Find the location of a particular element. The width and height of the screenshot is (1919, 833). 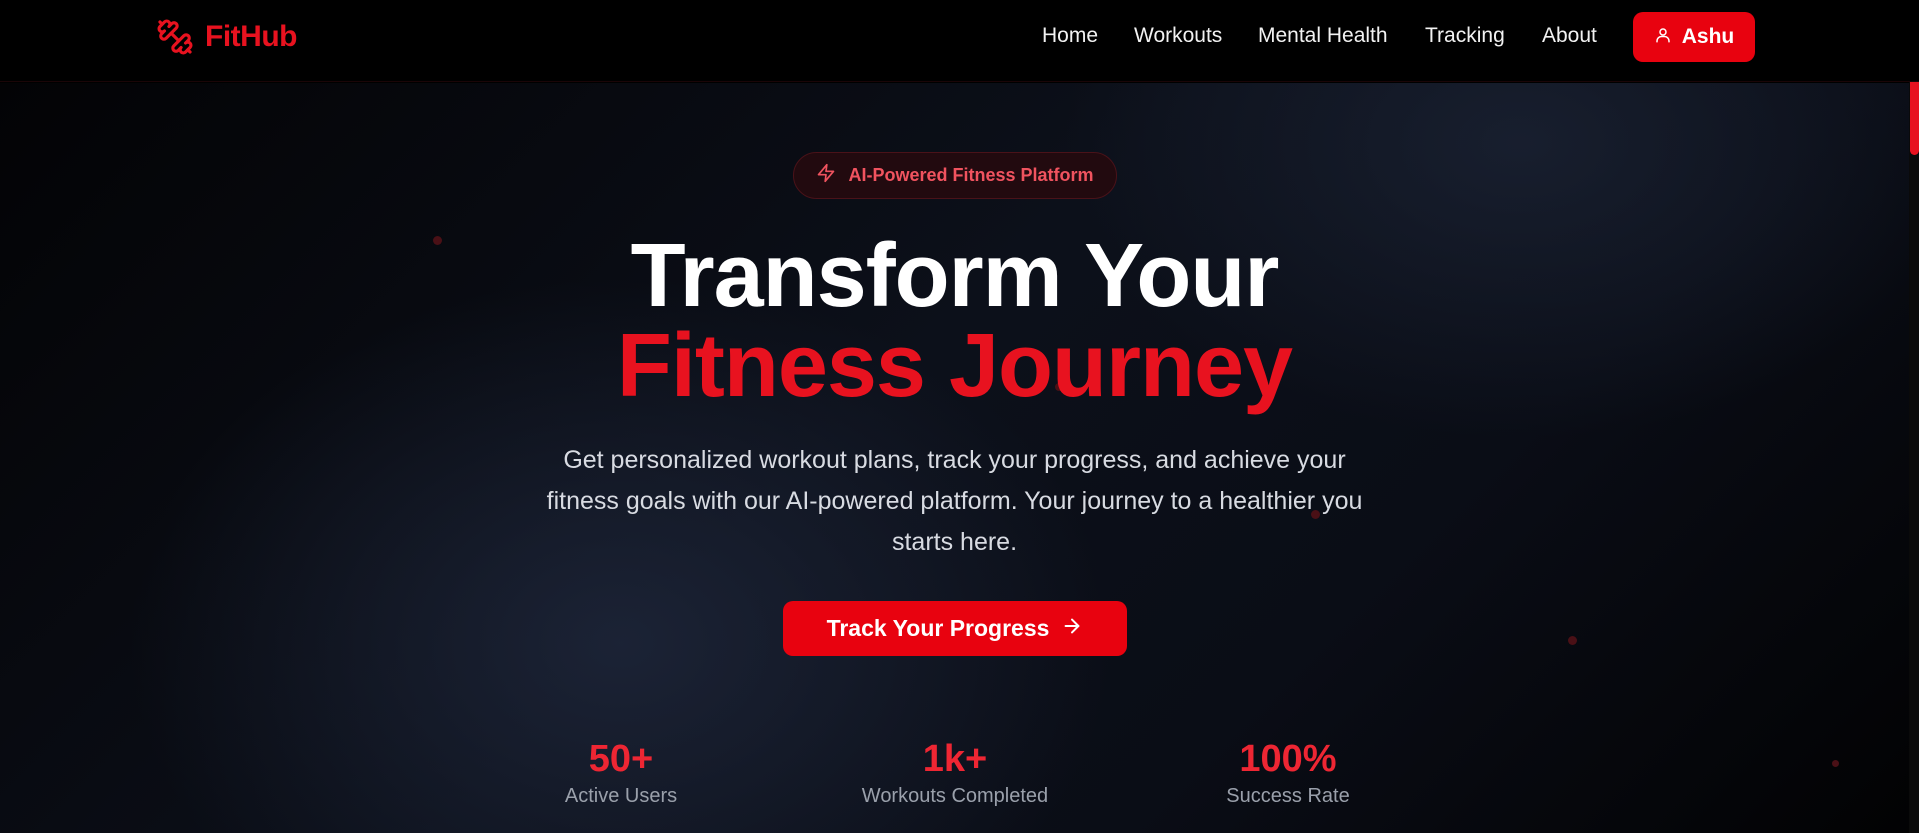

brand-name: FitHub is located at coordinates (251, 36).